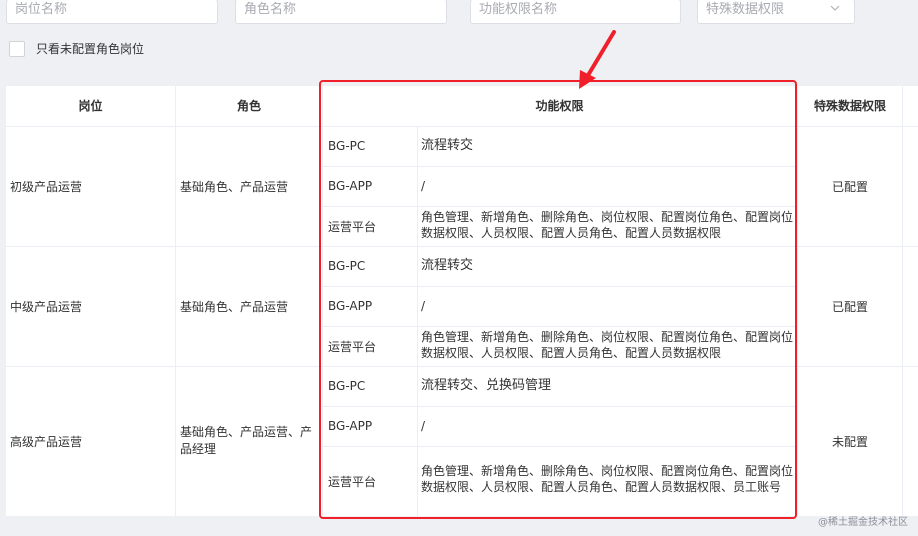 The image size is (918, 536). I want to click on row-2-roles: 基础角色、产品运营, so click(234, 306).